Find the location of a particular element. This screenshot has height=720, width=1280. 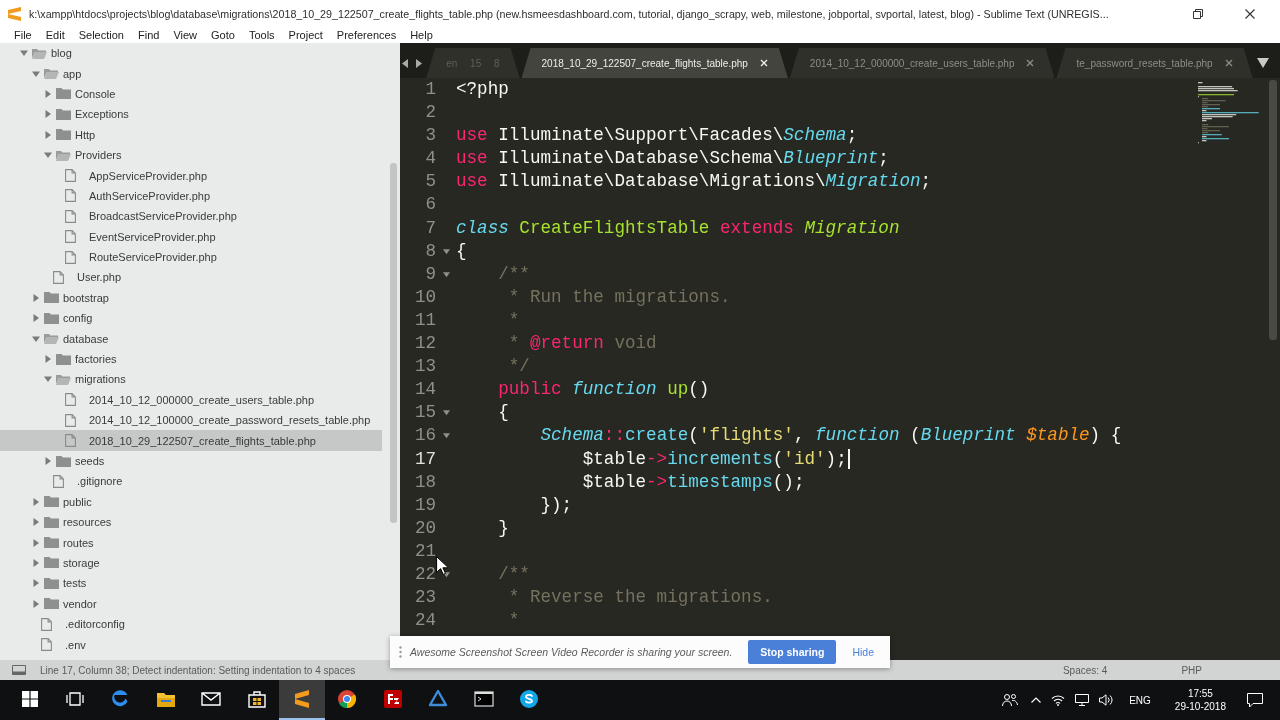

menu-item: Selection is located at coordinates (101, 35).